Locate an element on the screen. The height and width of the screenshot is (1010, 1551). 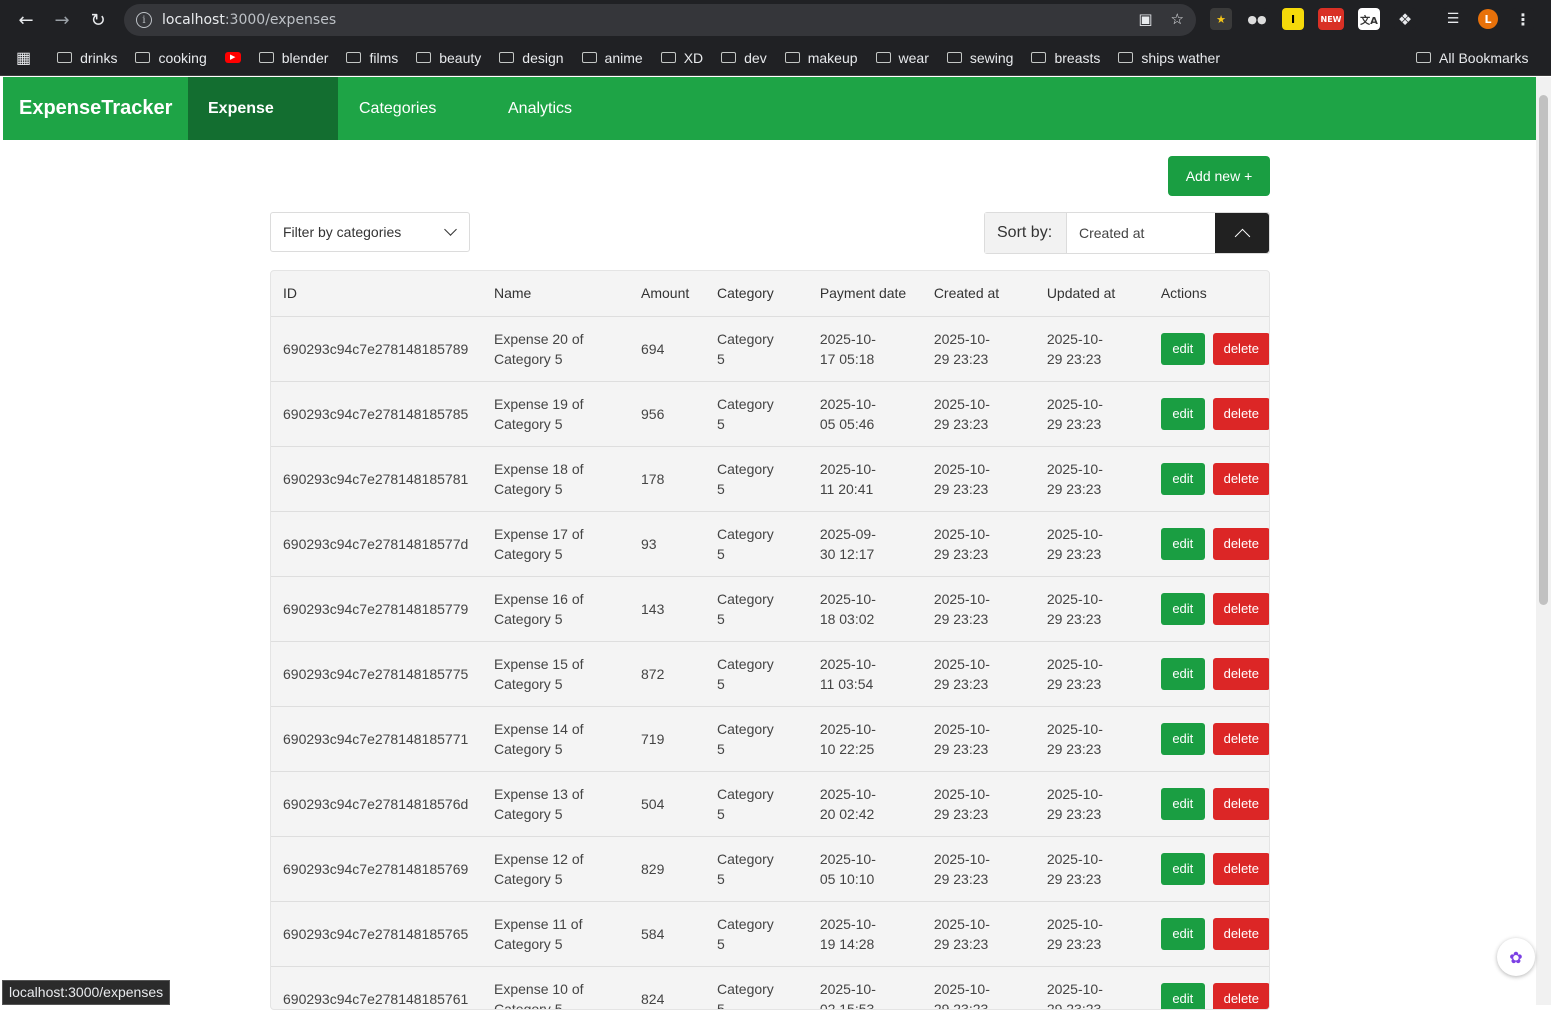
profile-avatar: L is located at coordinates (1488, 19).